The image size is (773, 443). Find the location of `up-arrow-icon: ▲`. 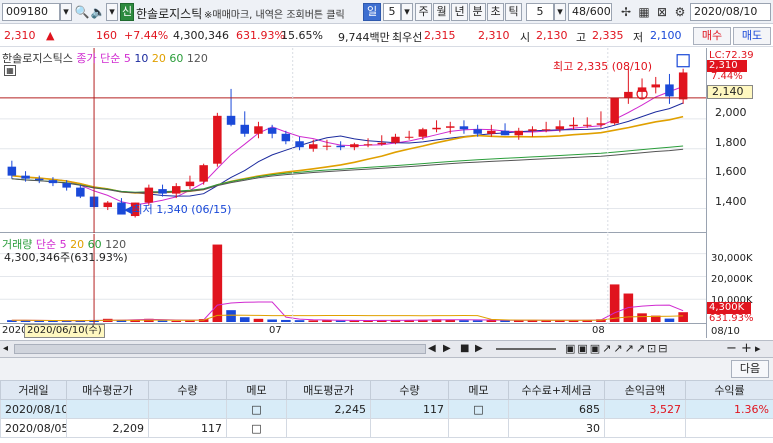

up-arrow-icon: ▲ is located at coordinates (50, 35).